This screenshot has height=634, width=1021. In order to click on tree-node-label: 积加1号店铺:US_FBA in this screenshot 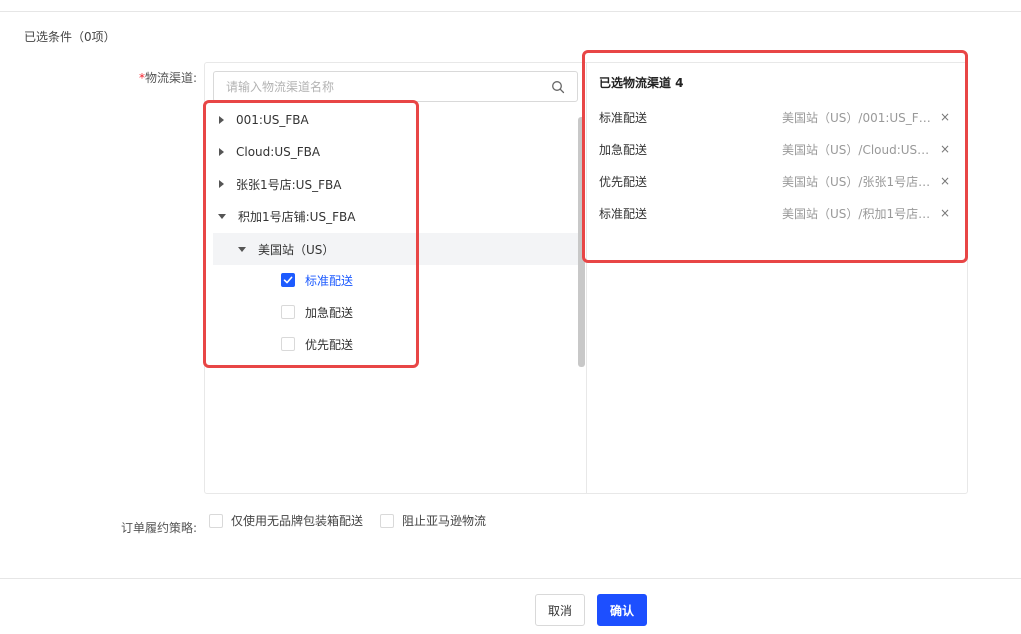, I will do `click(297, 216)`.